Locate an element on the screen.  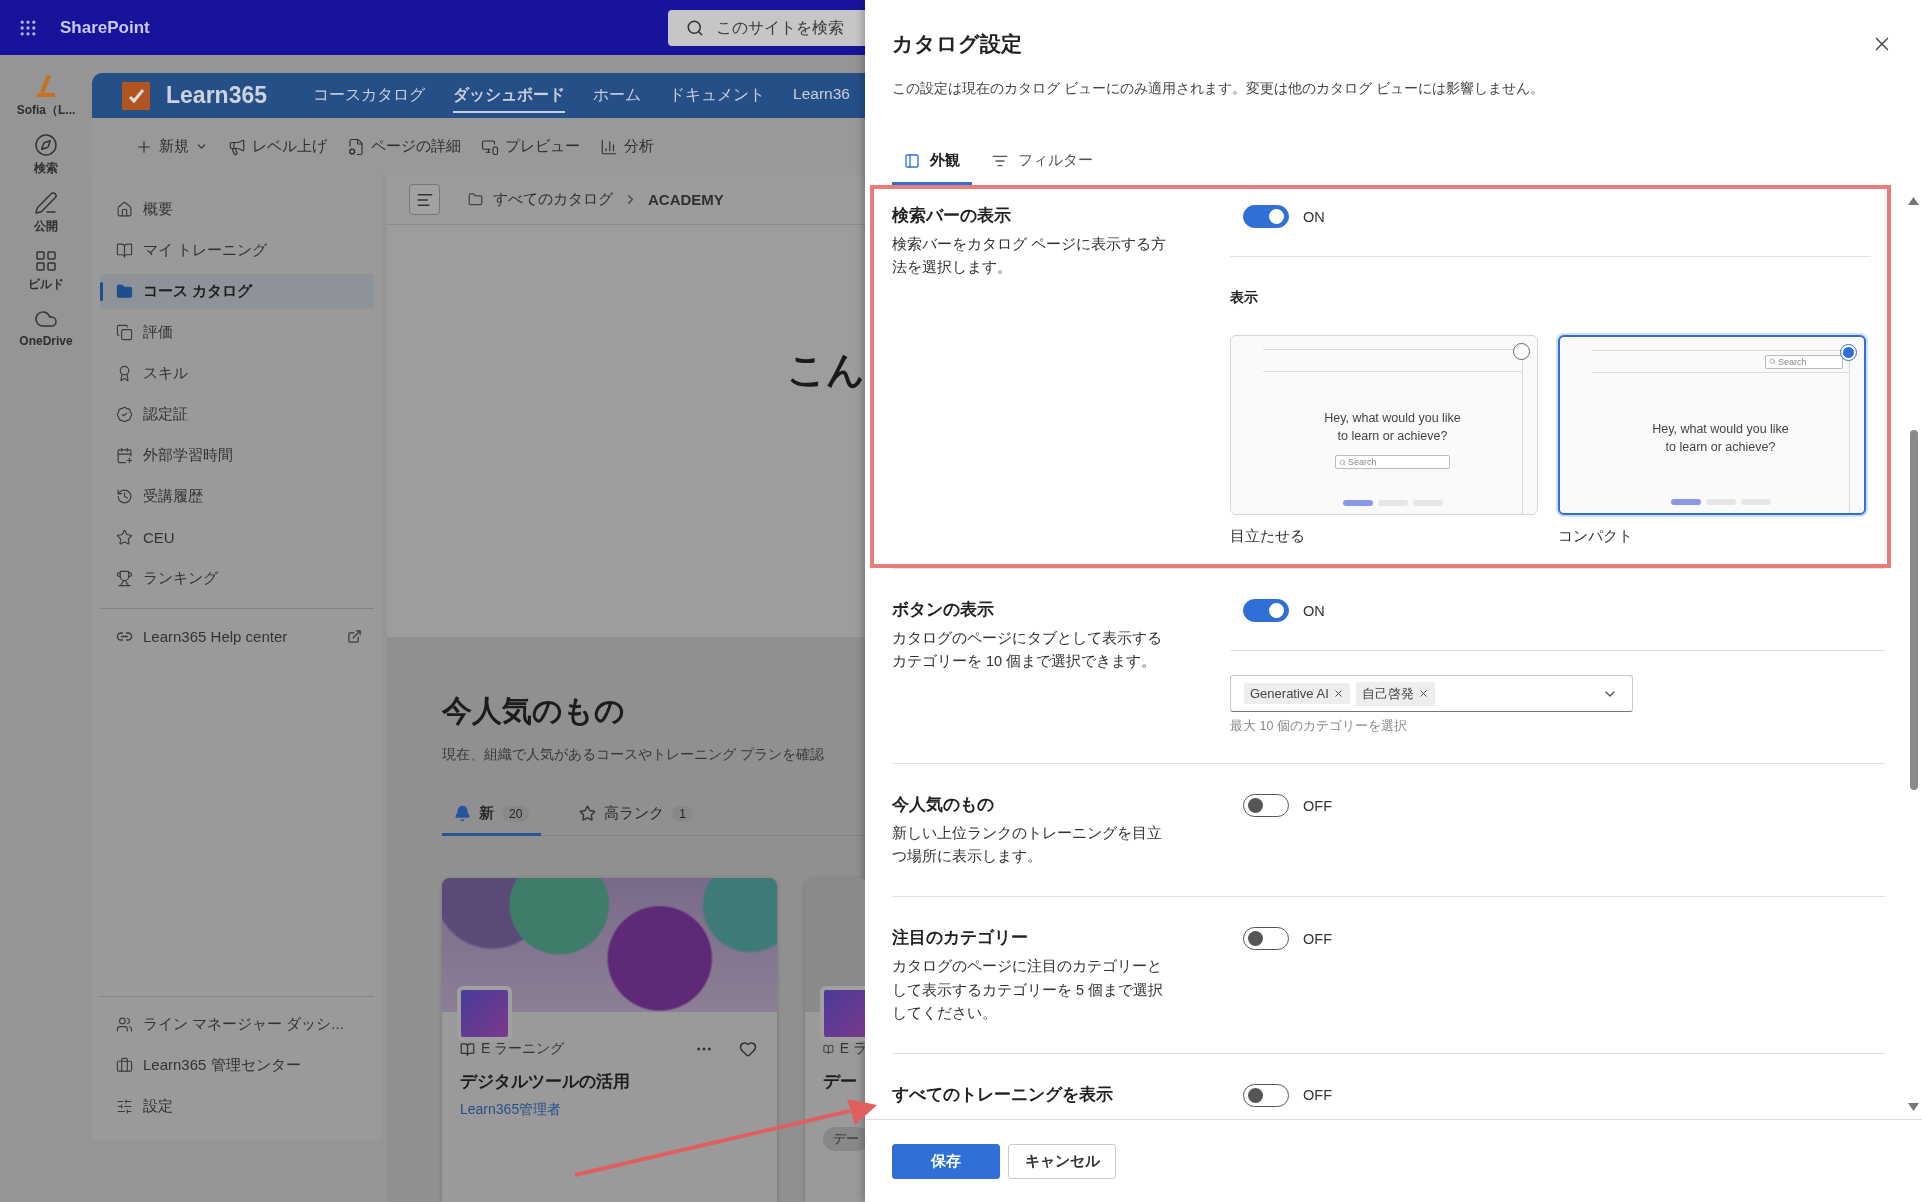
scroll-up-icon is located at coordinates (1913, 201).